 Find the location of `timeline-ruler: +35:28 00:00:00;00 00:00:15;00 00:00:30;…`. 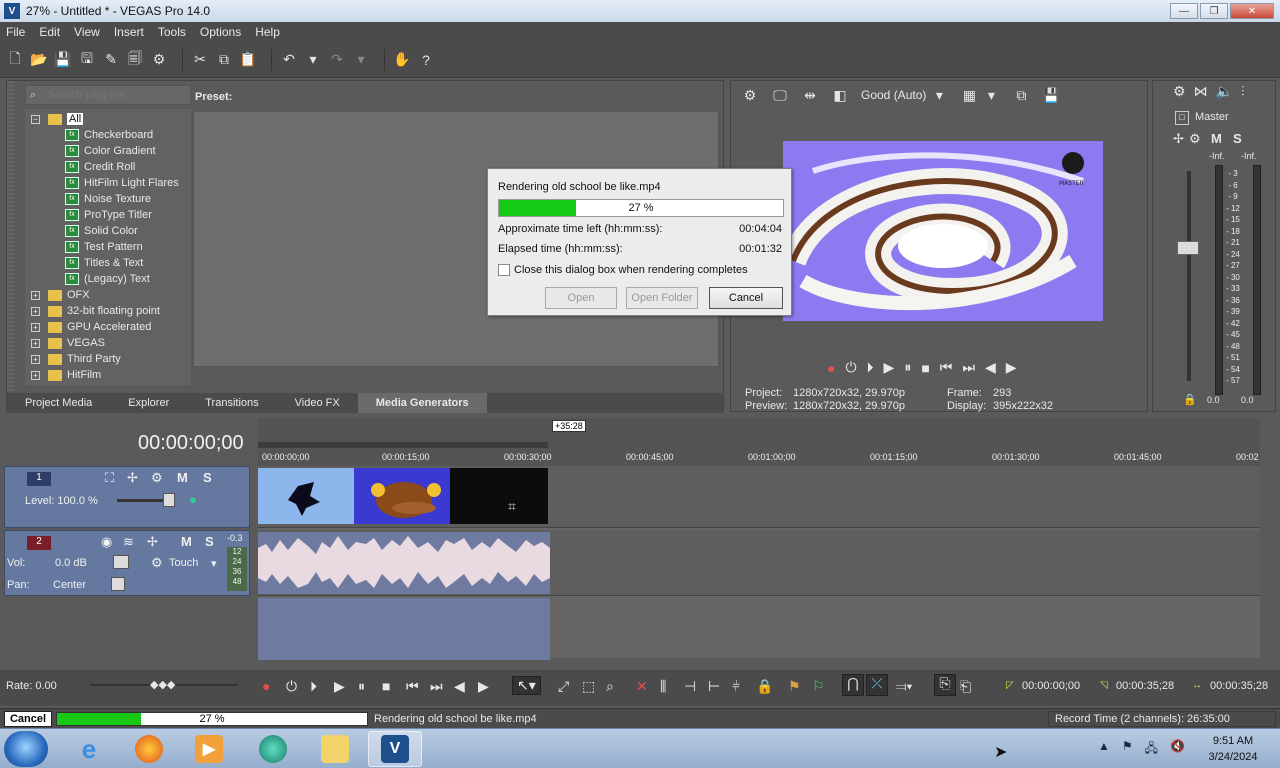

timeline-ruler: +35:28 00:00:00;00 00:00:15;00 00:00:30;… is located at coordinates (759, 442).